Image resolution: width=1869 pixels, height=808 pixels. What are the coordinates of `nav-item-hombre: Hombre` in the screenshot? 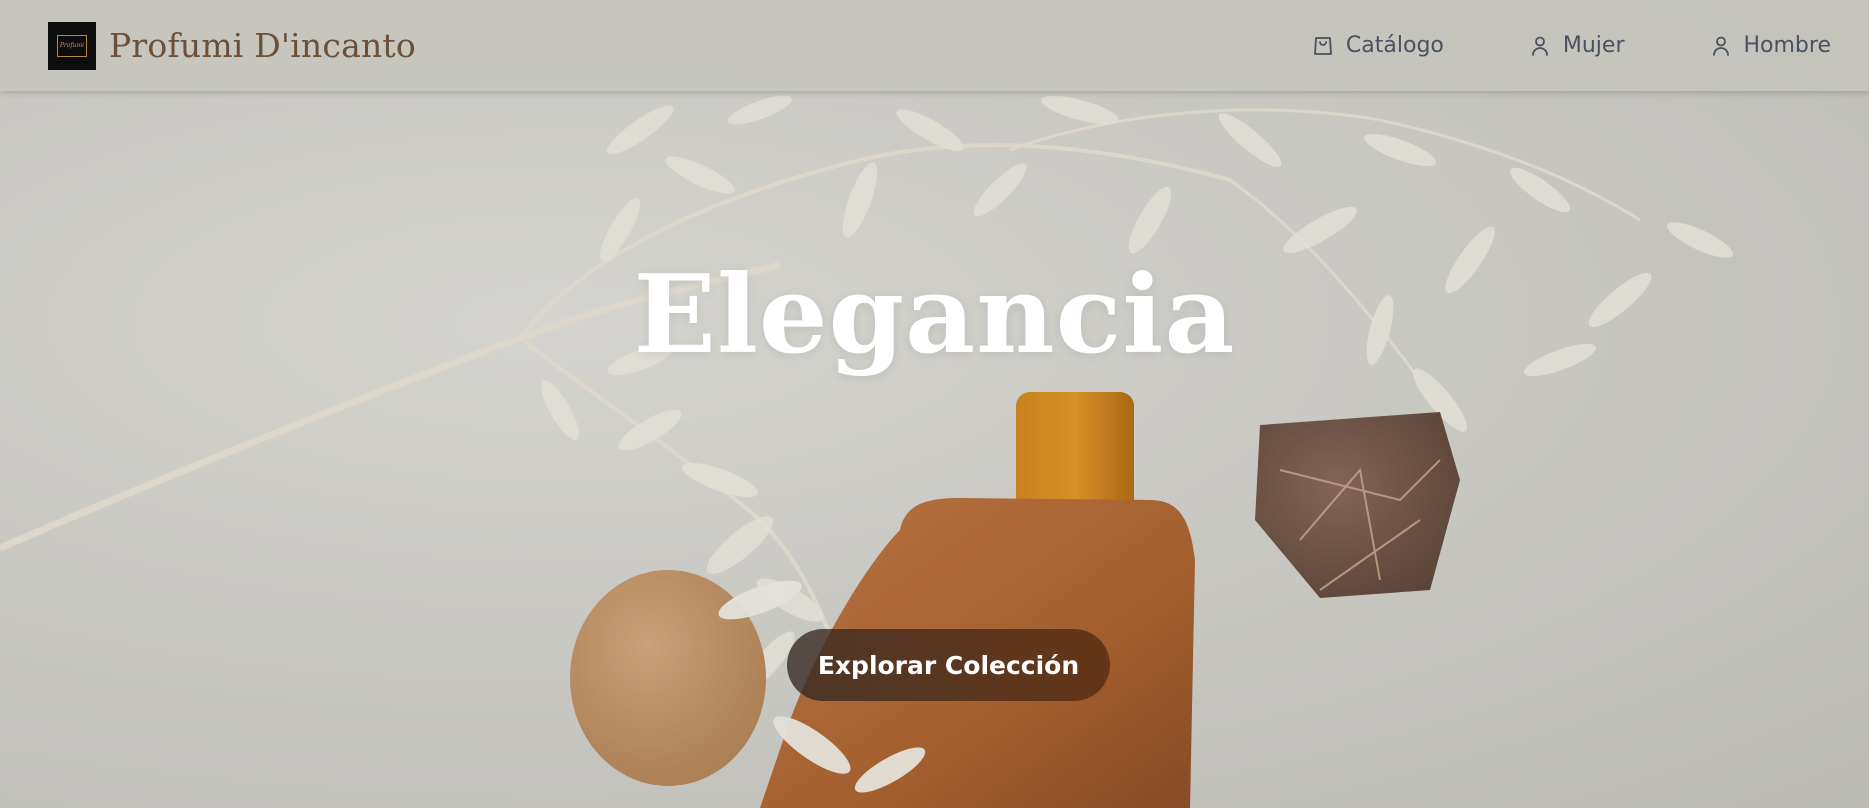 It's located at (1770, 45).